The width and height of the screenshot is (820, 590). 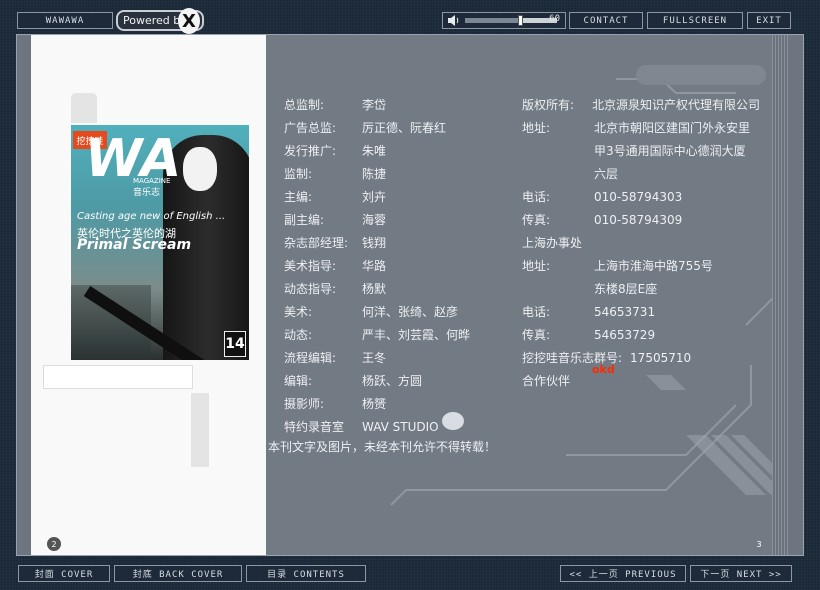 I want to click on credit-value: 厉正德、阮春红, so click(x=404, y=128).